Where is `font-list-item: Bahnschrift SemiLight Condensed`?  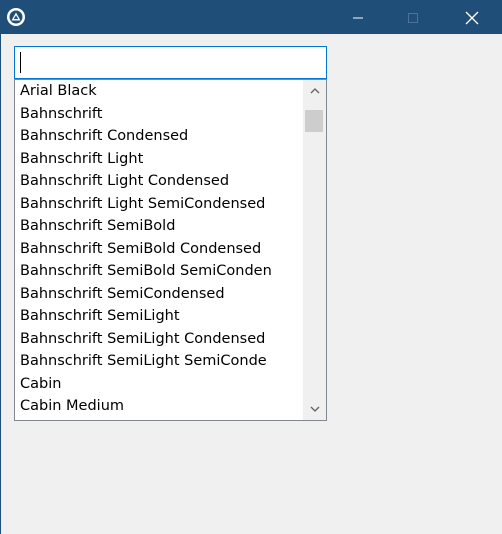
font-list-item: Bahnschrift SemiLight Condensed is located at coordinates (159, 339).